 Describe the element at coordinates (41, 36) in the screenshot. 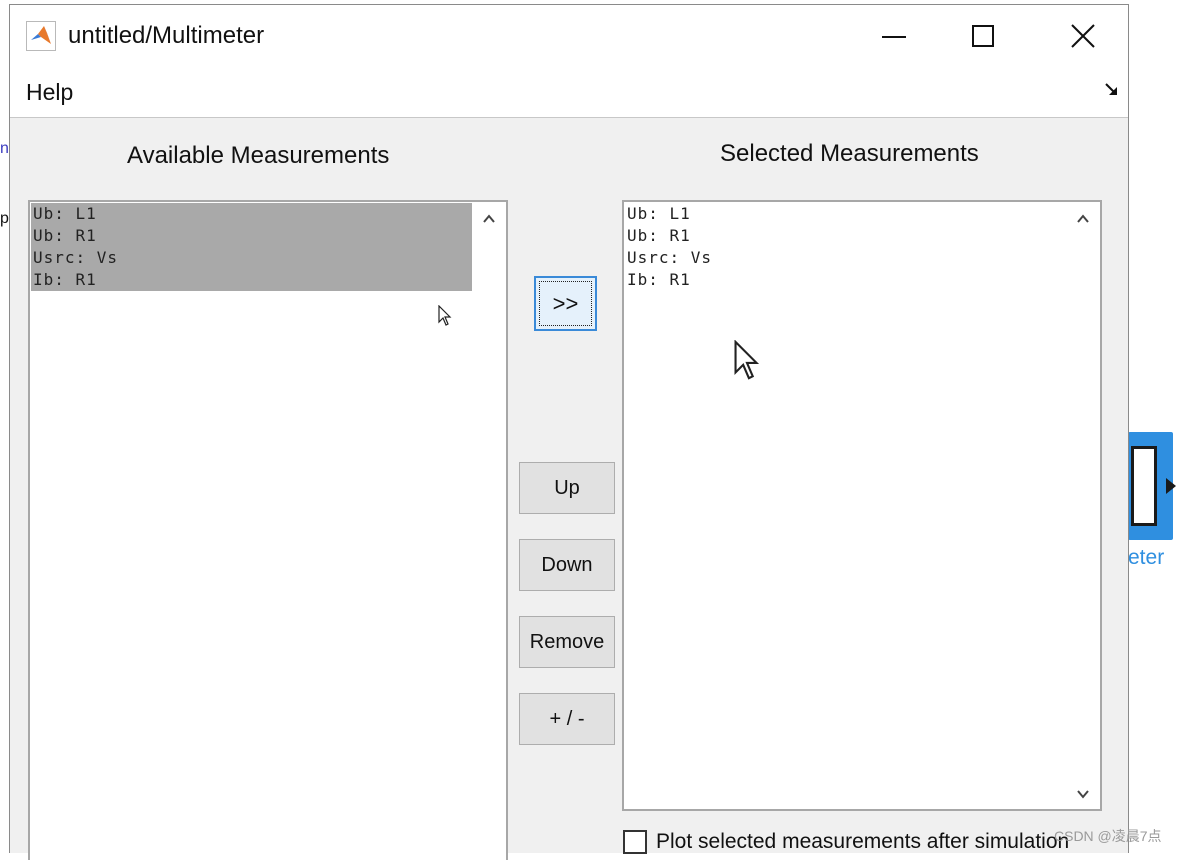

I see `matlab-logo-icon` at that location.